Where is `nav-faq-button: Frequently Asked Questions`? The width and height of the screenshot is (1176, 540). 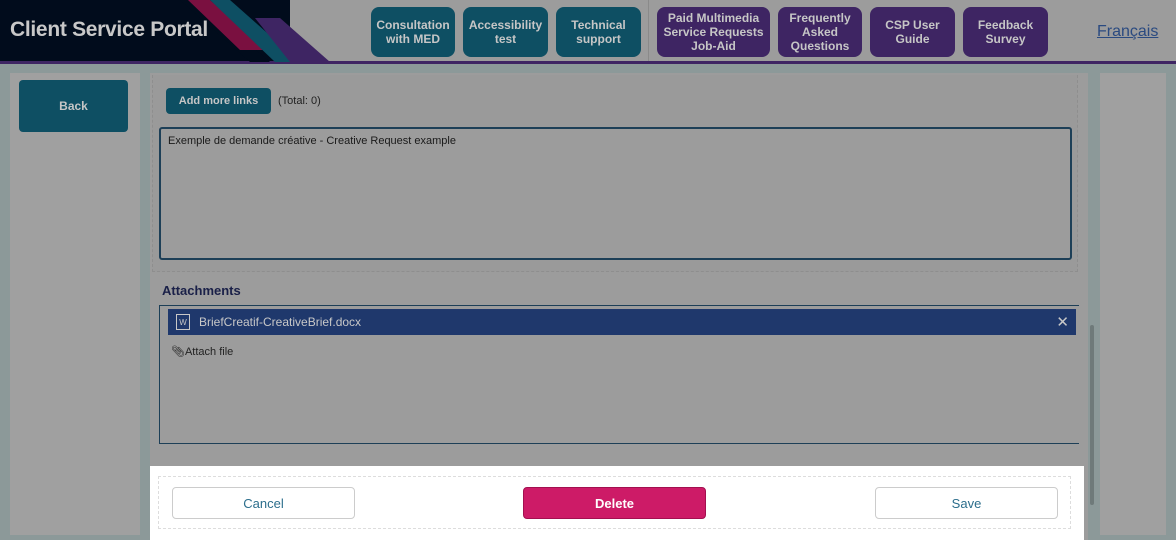 nav-faq-button: Frequently Asked Questions is located at coordinates (820, 32).